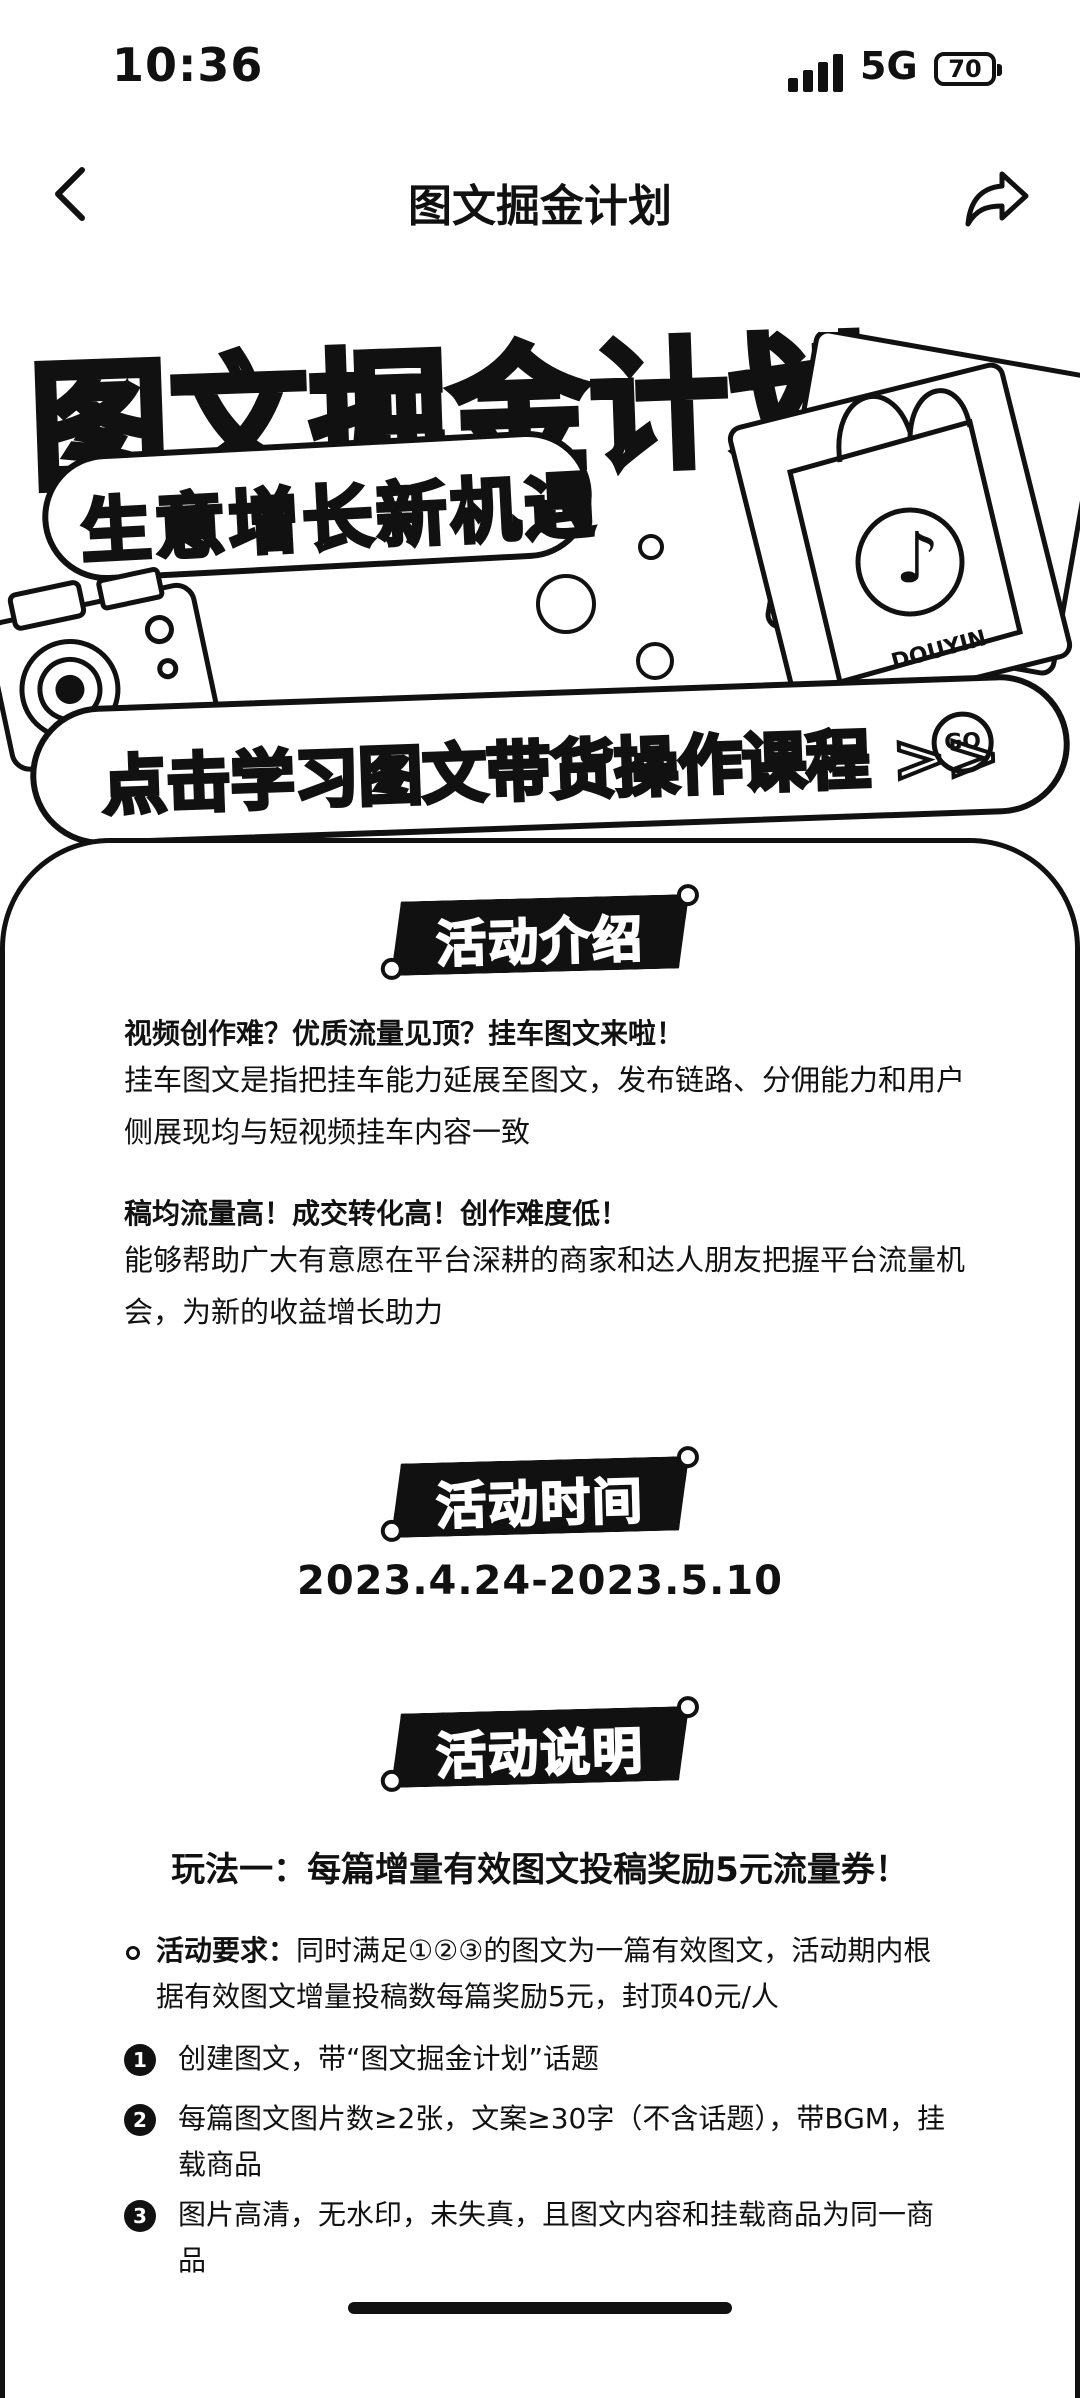 The height and width of the screenshot is (2398, 1080). I want to click on network-type: 5G, so click(889, 66).